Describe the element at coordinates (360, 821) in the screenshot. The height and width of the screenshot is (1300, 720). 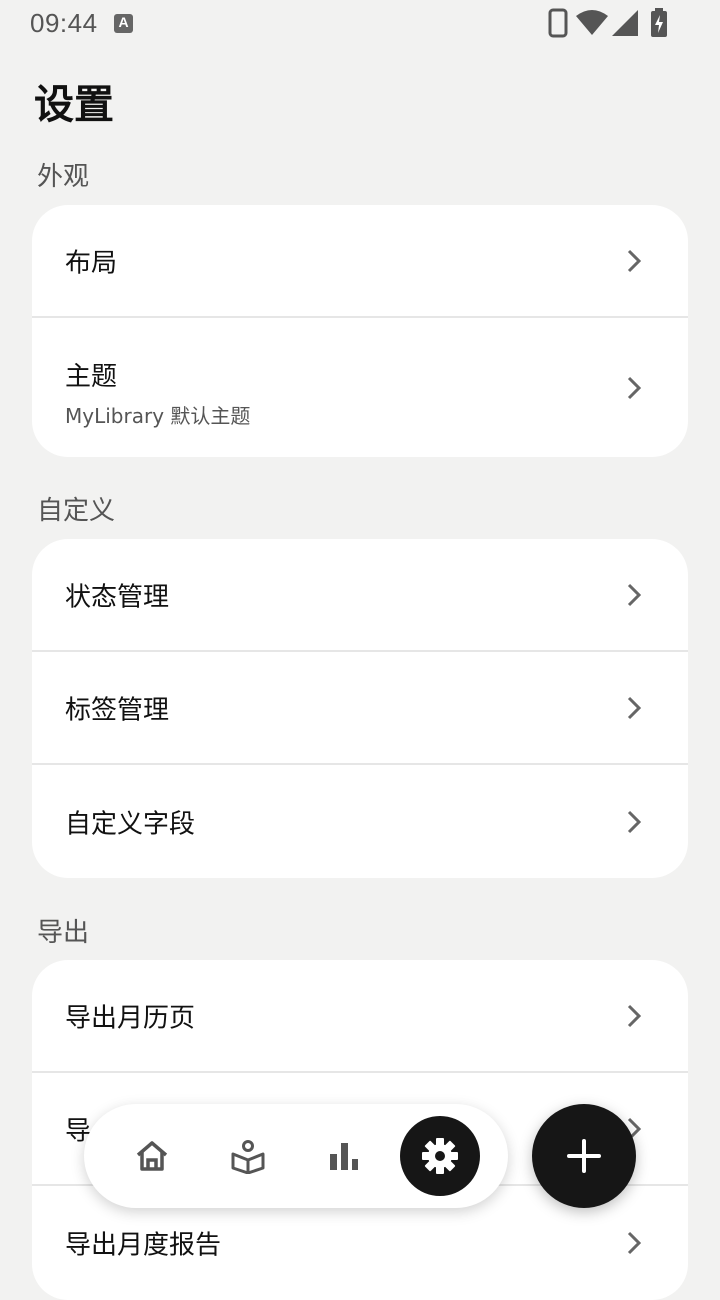
I see `settings-item-custom-fields: 自定义字段` at that location.